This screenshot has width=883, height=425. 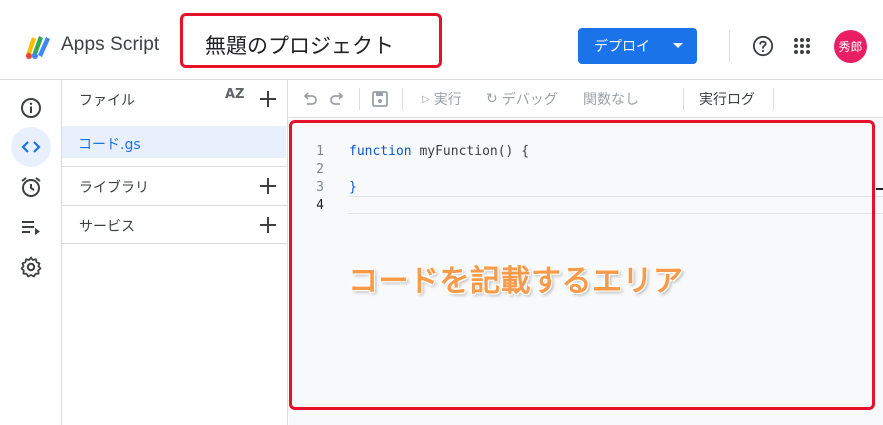 I want to click on add-library-icon, so click(x=268, y=186).